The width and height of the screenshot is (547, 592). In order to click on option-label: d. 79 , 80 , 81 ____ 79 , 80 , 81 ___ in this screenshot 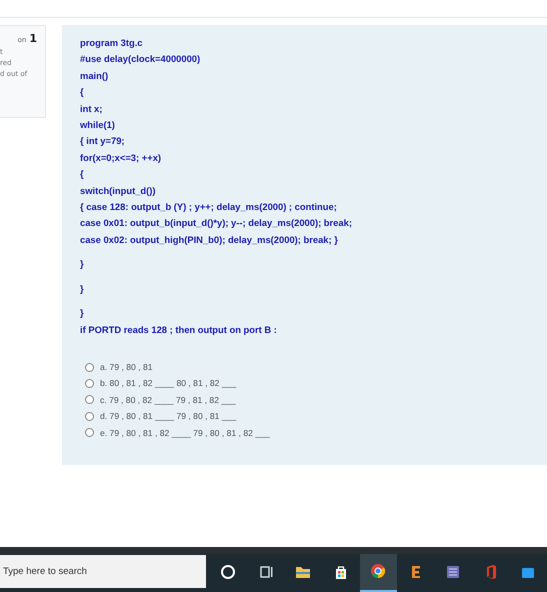, I will do `click(168, 416)`.